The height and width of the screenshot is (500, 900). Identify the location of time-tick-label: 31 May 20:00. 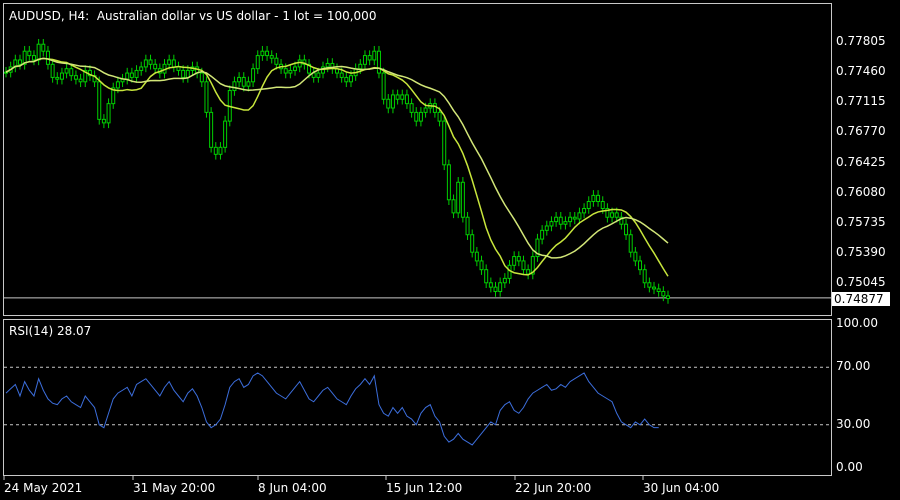
(174, 488).